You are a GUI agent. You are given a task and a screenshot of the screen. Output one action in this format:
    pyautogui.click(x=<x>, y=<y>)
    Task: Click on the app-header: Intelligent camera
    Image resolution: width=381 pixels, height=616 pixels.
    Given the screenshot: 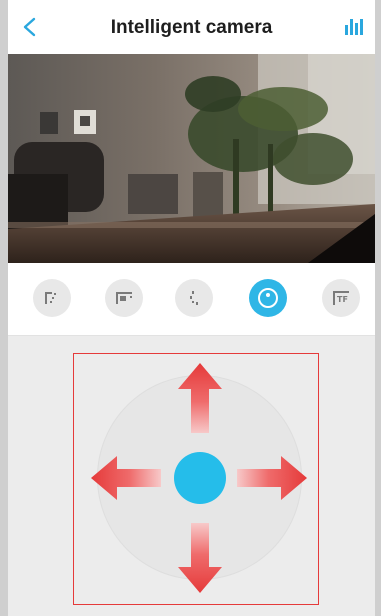 What is the action you would take?
    pyautogui.click(x=191, y=27)
    